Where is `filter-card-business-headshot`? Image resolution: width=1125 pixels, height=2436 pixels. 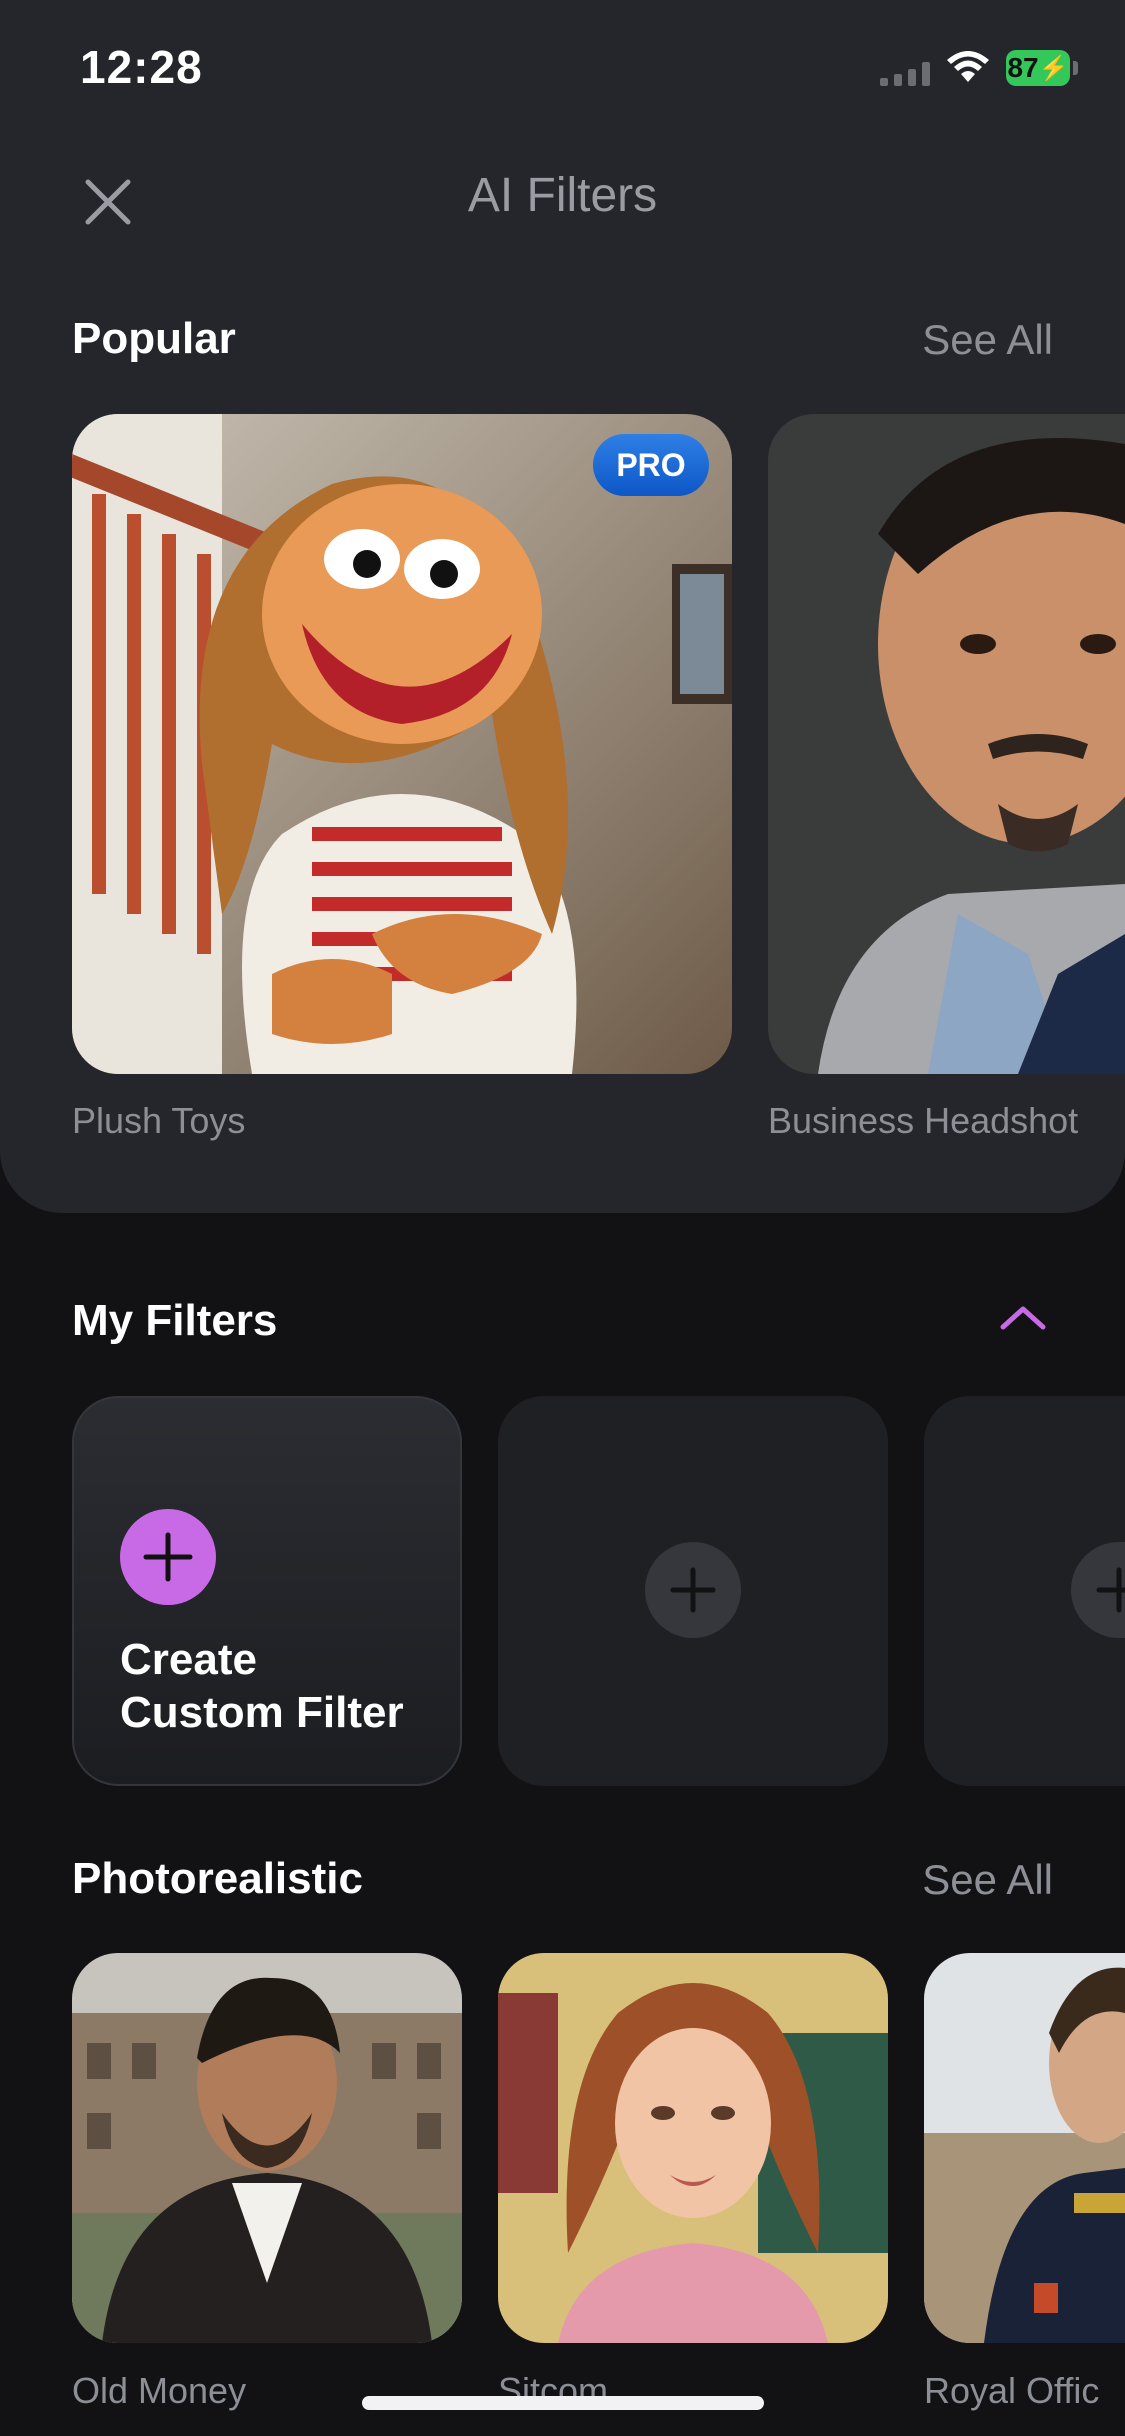 filter-card-business-headshot is located at coordinates (946, 744).